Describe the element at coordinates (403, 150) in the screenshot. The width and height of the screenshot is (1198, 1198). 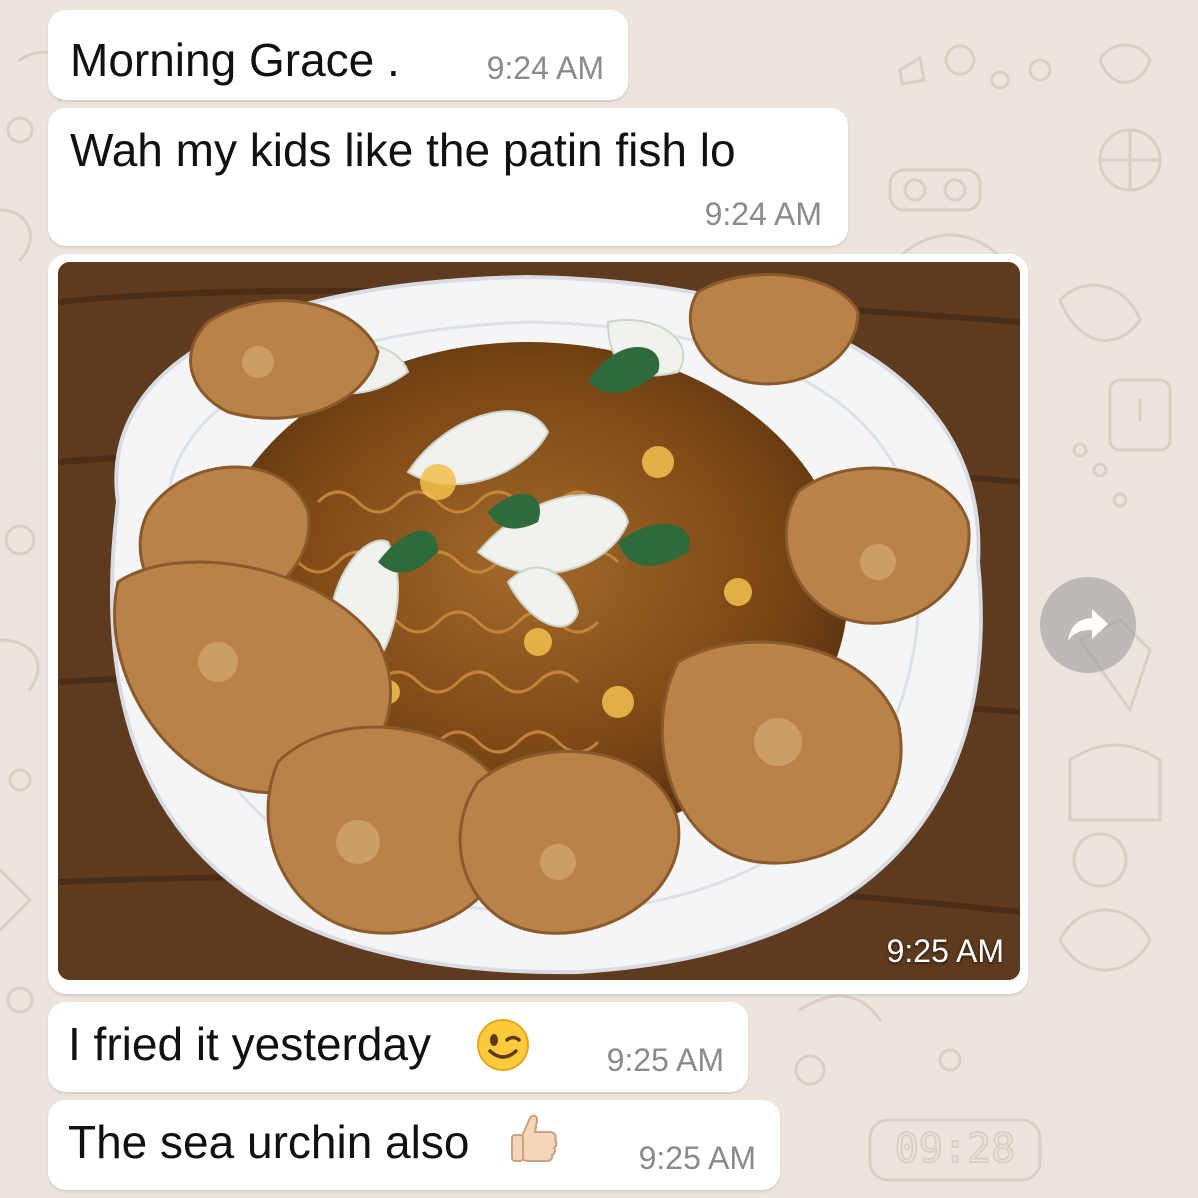
I see `message-text: Wah my kids like the patin fish lo` at that location.